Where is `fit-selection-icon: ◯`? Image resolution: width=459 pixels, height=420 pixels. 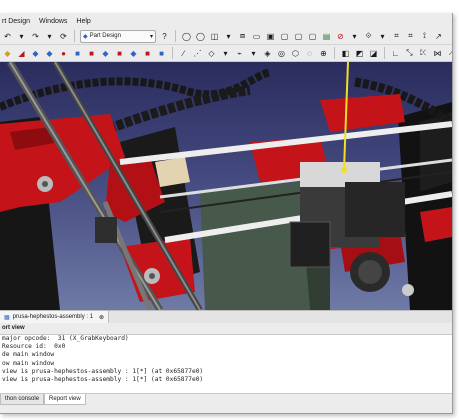
fit-selection-icon: ◯ is located at coordinates (200, 36).